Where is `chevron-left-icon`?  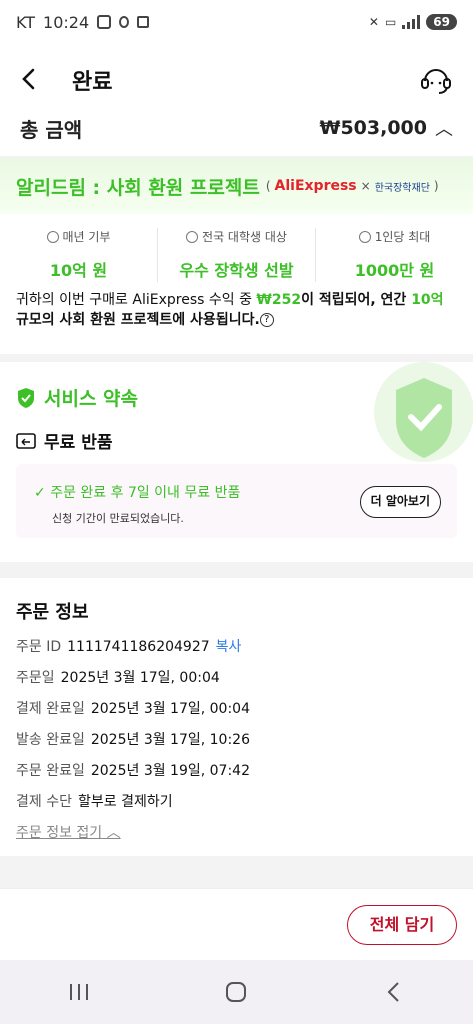 chevron-left-icon is located at coordinates (35, 80).